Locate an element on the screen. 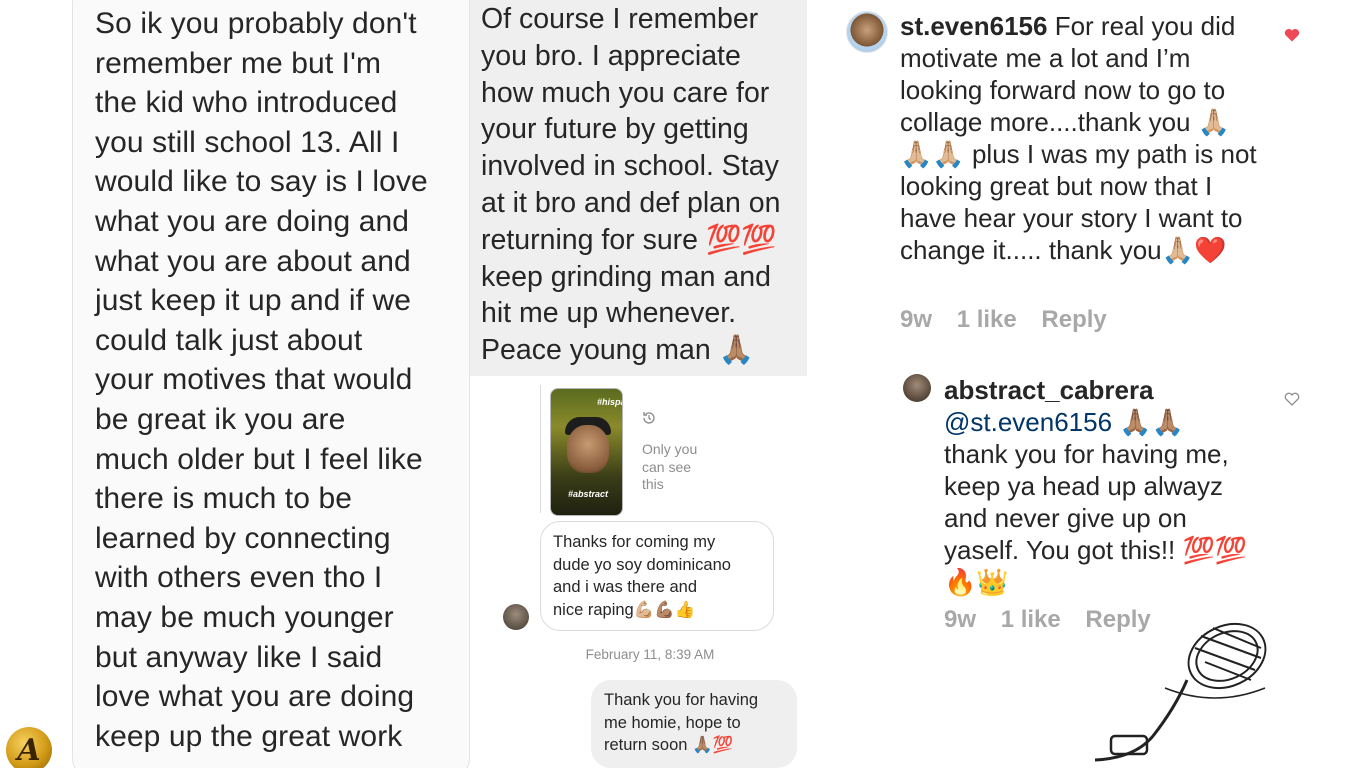  comment-likes-count: 1 like is located at coordinates (987, 319).